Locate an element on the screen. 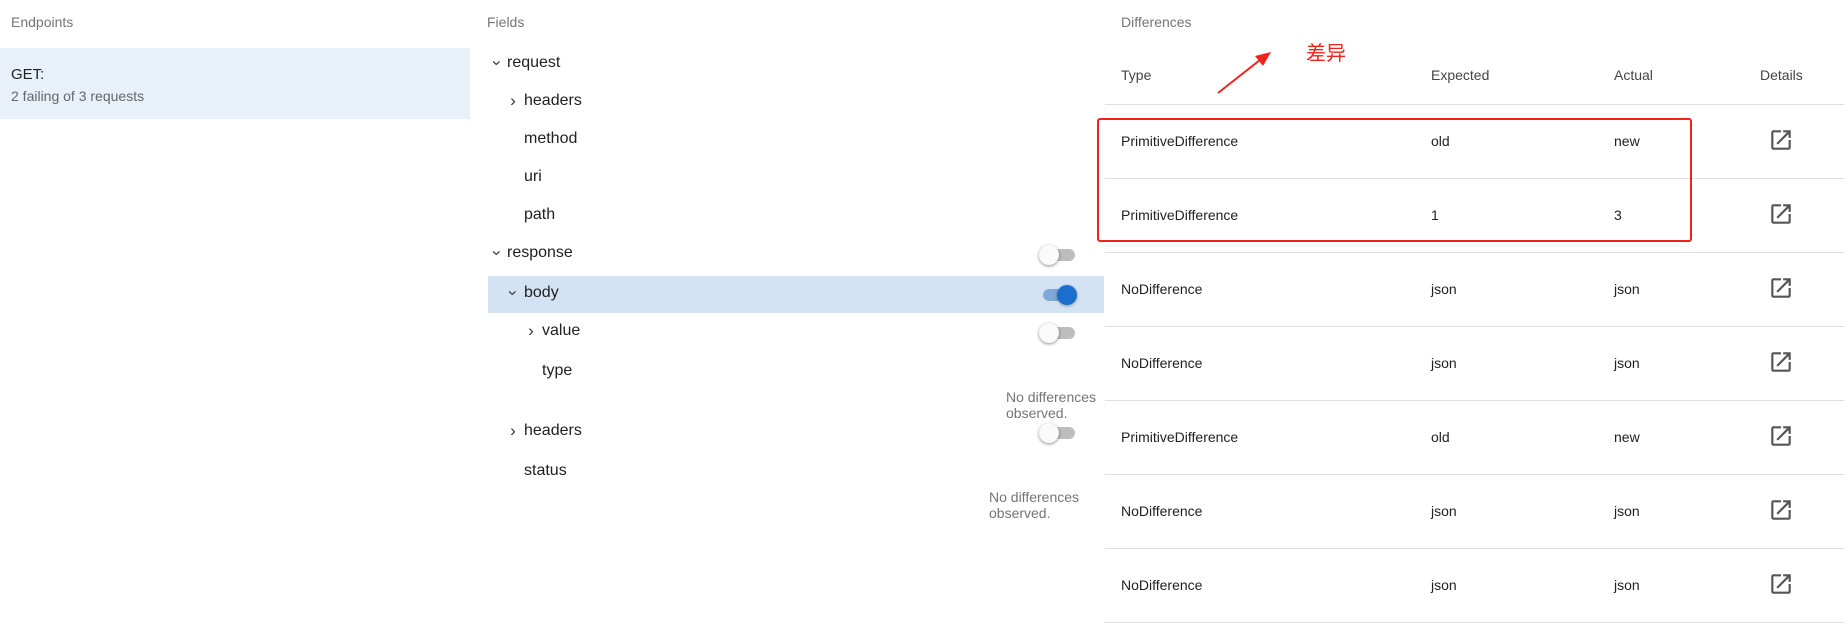 The width and height of the screenshot is (1844, 623). actual-cell: new is located at coordinates (1627, 437).